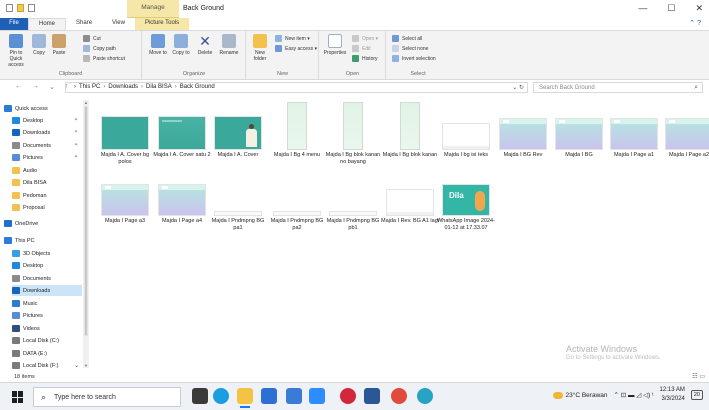 The height and width of the screenshot is (410, 709). What do you see at coordinates (21, 223) in the screenshot?
I see `sidebar-item-onedrive: OneDrive` at bounding box center [21, 223].